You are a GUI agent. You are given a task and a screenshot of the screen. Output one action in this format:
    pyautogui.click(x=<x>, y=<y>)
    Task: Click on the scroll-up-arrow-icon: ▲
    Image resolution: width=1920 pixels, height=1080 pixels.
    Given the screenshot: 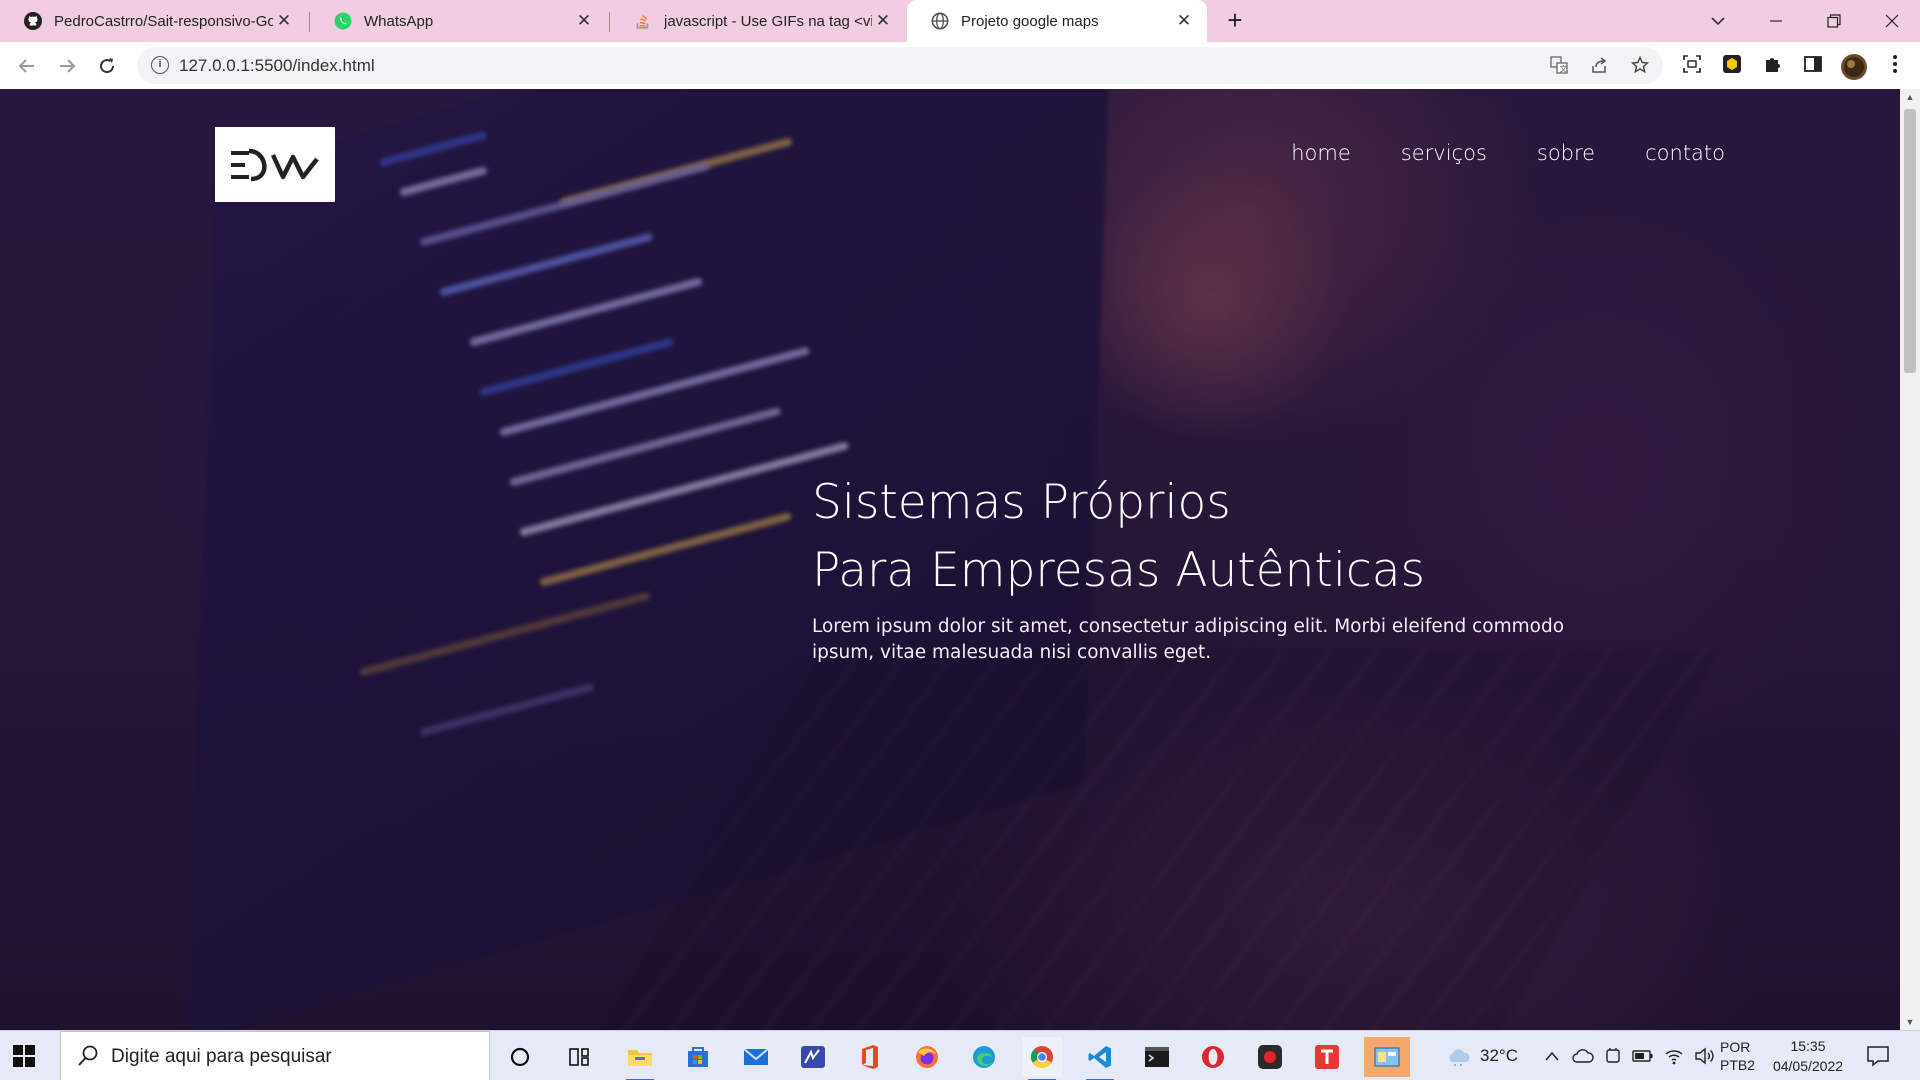 What is the action you would take?
    pyautogui.click(x=1910, y=97)
    